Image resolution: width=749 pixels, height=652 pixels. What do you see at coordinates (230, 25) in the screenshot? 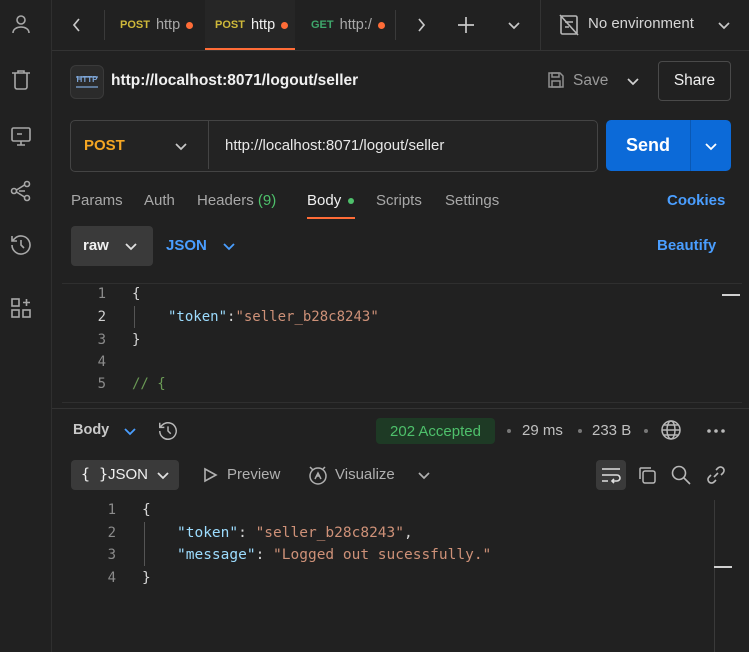
I see `tab-method: POST` at bounding box center [230, 25].